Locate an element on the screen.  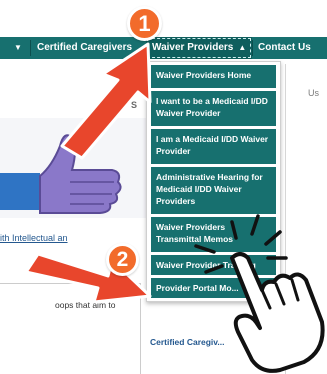
background-text: oops that aim to is located at coordinates (85, 305).